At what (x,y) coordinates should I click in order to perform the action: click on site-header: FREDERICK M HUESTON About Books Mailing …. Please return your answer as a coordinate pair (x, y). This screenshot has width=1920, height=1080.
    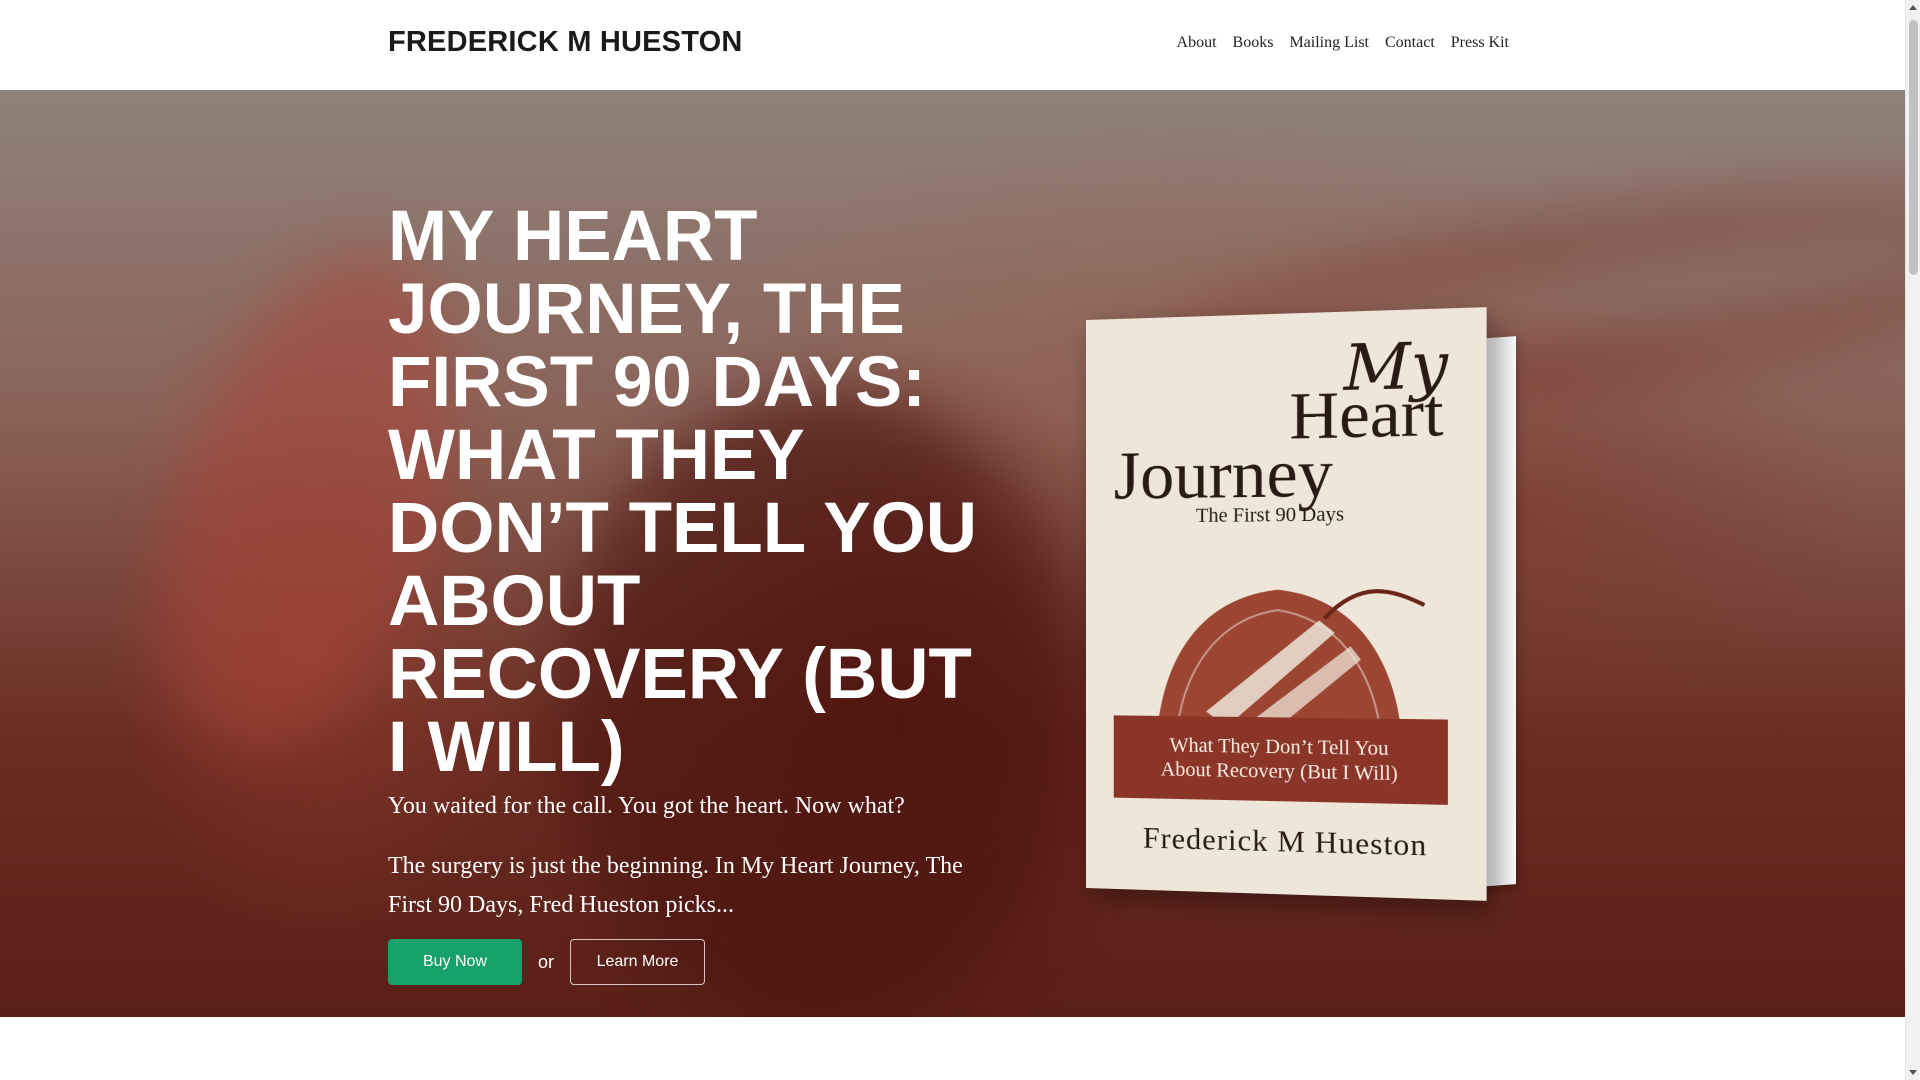
    Looking at the image, I should click on (952, 45).